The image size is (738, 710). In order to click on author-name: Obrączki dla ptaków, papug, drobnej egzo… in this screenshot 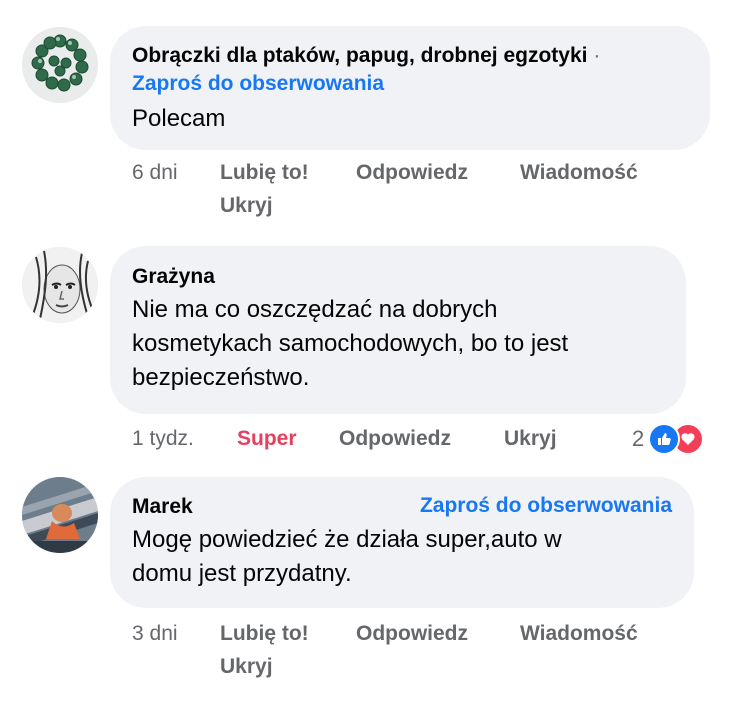, I will do `click(359, 55)`.